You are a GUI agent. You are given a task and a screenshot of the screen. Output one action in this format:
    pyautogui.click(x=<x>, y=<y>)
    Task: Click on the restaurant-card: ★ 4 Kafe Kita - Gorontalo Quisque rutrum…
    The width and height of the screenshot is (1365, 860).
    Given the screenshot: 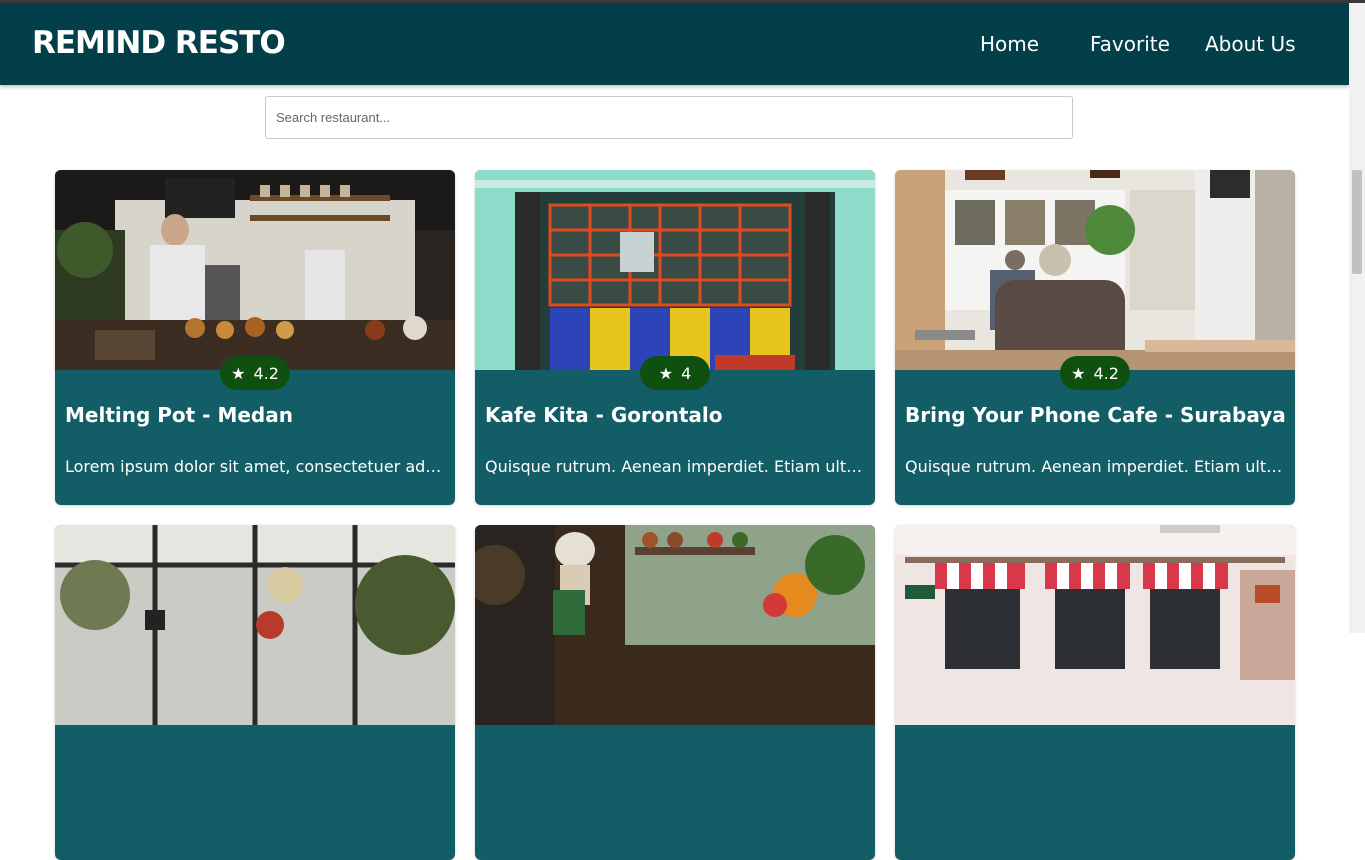 What is the action you would take?
    pyautogui.click(x=675, y=337)
    